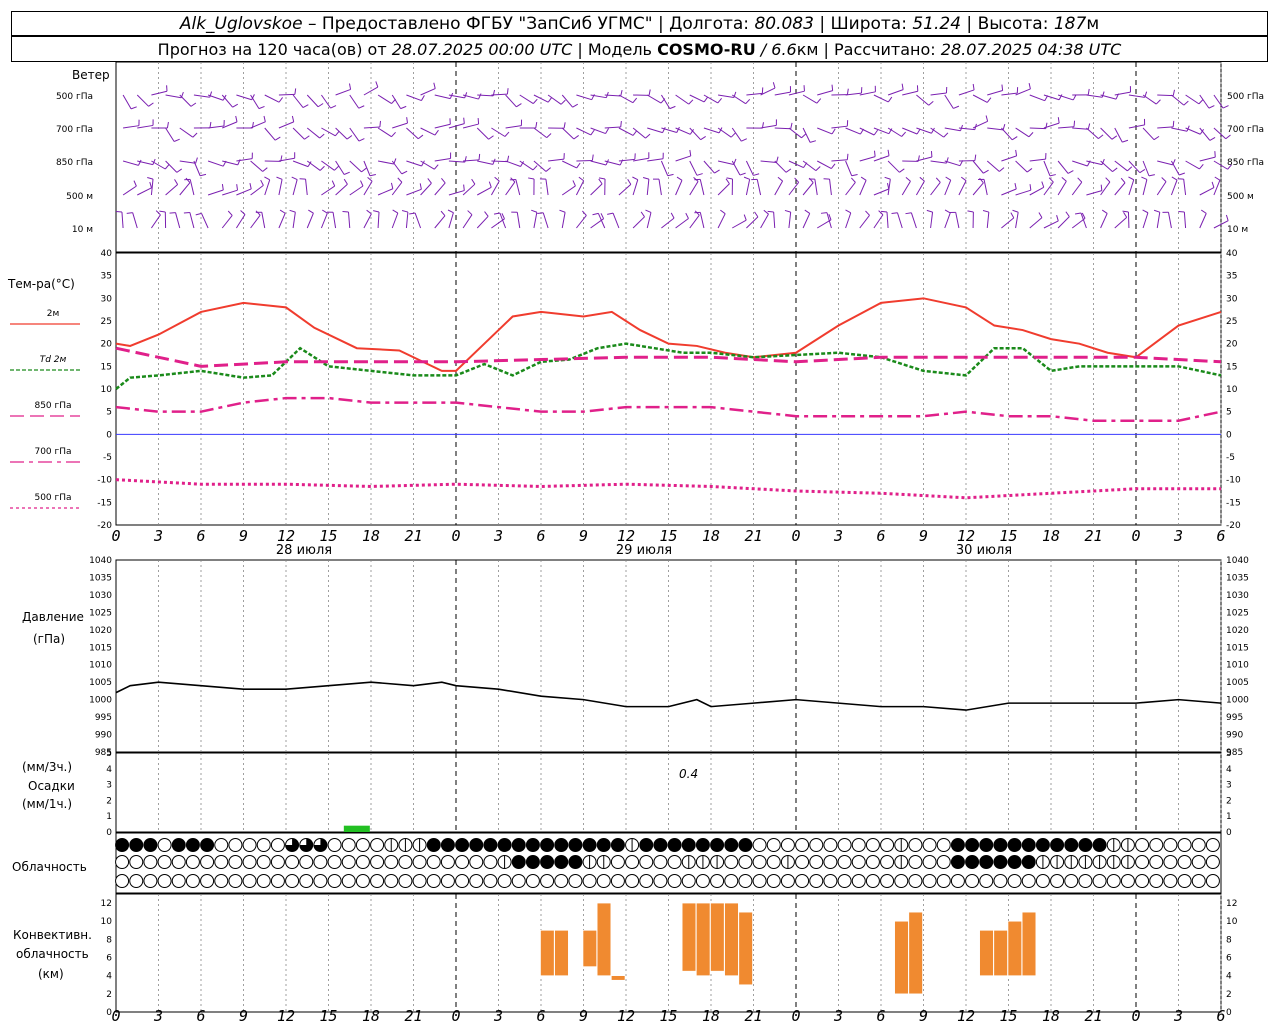  What do you see at coordinates (1135, 1015) in the screenshot?
I see `x-tick-label: 0` at bounding box center [1135, 1015].